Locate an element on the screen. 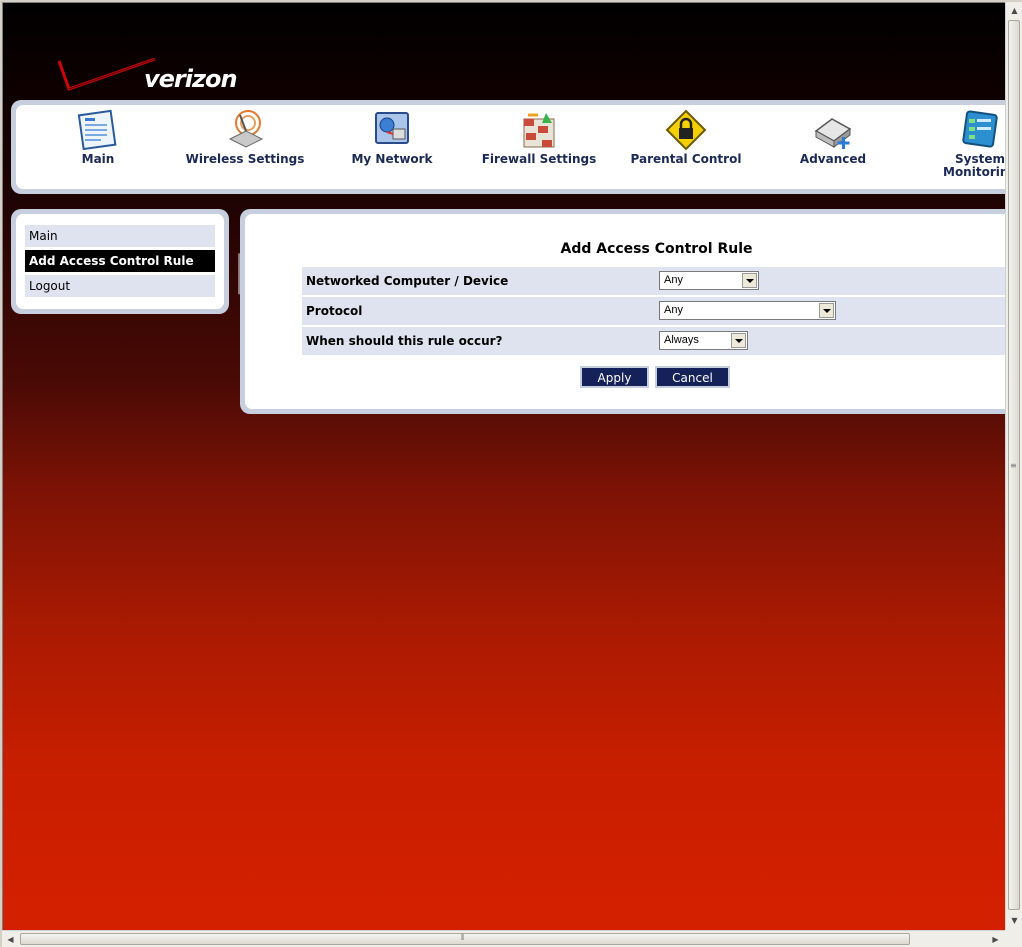 This screenshot has width=1022, height=947. nav-parental-control: Parental Control is located at coordinates (686, 137).